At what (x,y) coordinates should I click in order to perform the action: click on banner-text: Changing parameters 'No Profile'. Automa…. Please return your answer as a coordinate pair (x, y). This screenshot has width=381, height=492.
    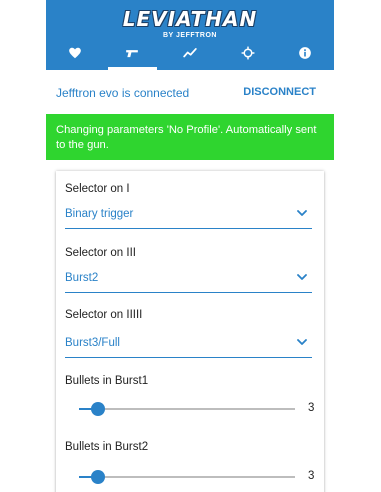
    Looking at the image, I should click on (186, 137).